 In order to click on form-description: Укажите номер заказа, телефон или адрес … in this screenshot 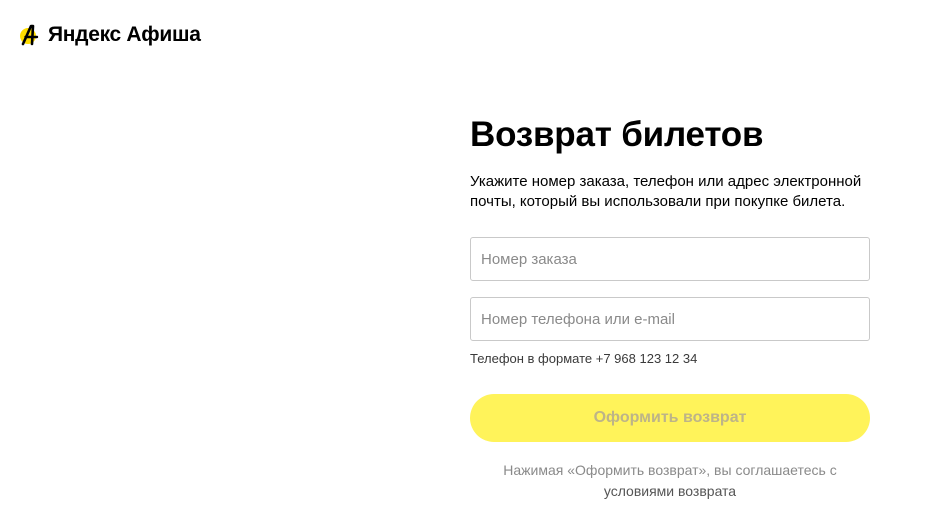, I will do `click(666, 191)`.